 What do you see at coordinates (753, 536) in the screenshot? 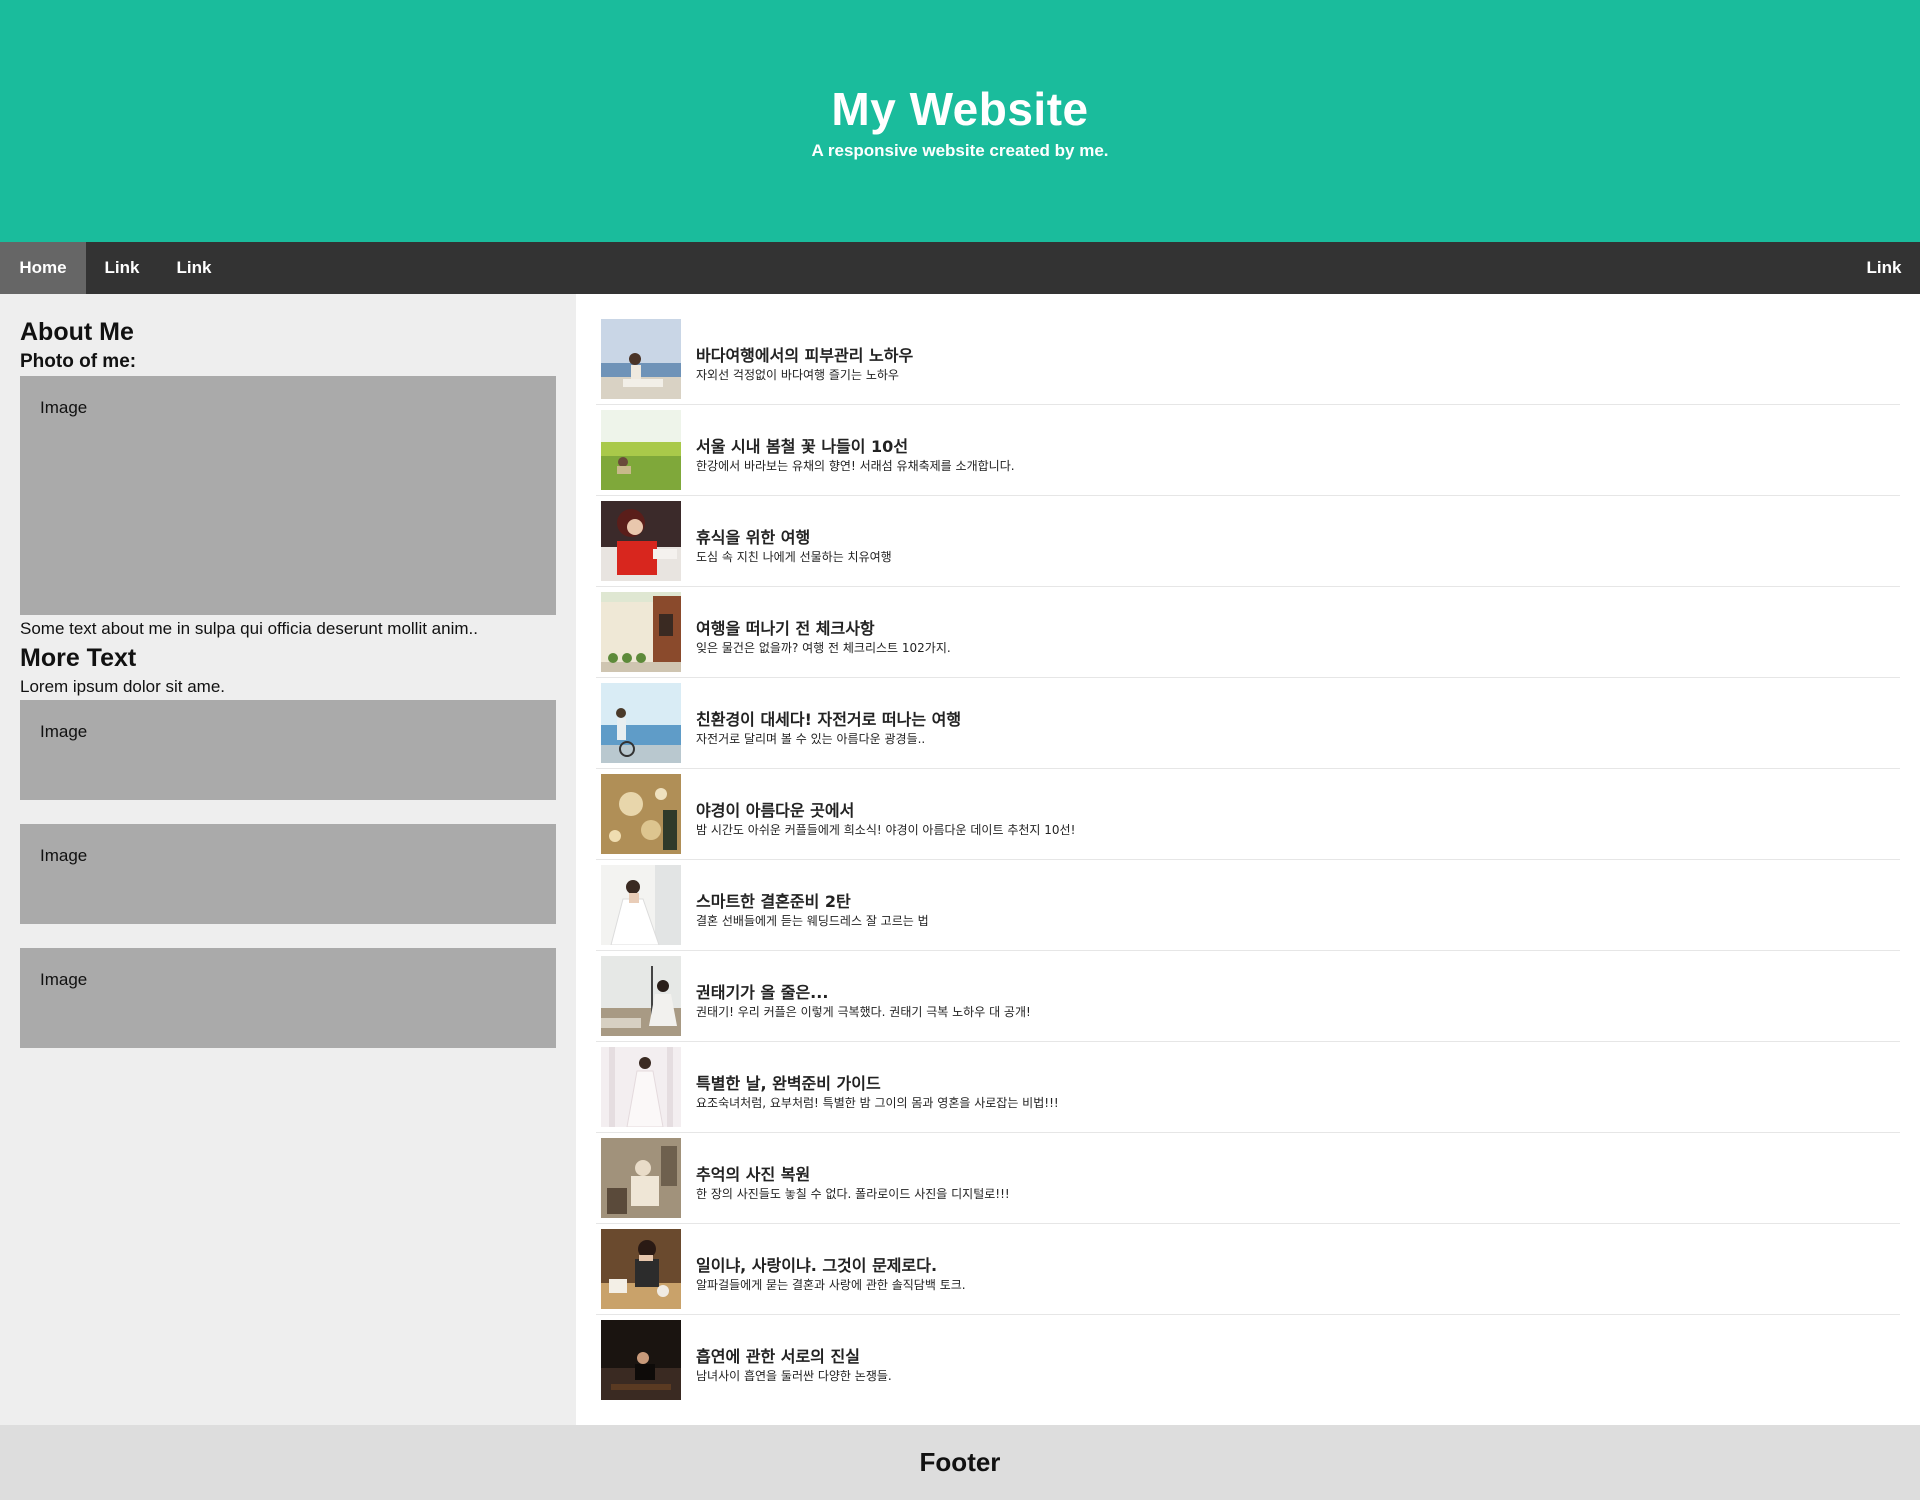
I see `article-title: 휴식을 위한 여행` at bounding box center [753, 536].